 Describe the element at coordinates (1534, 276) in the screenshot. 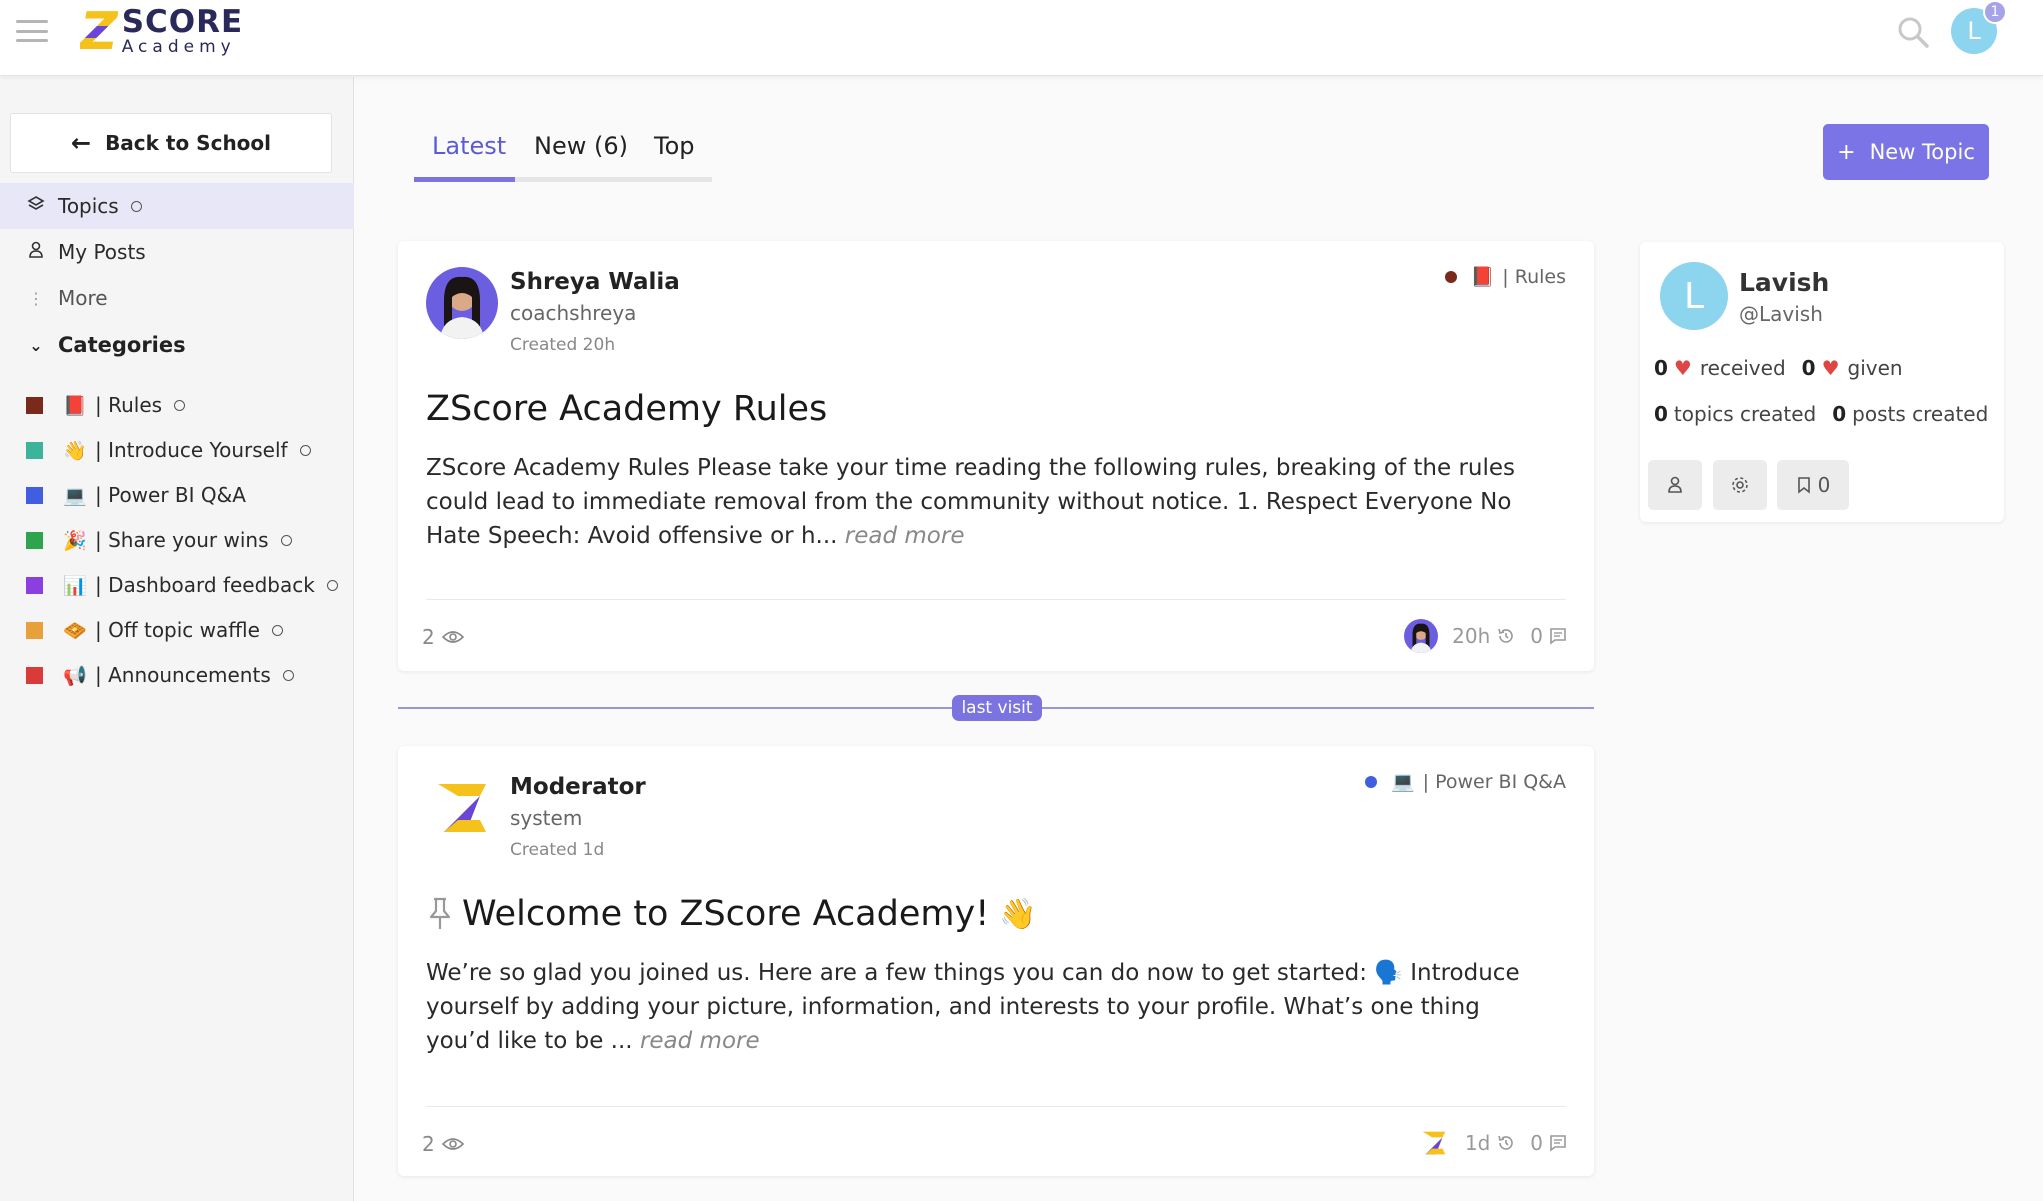

I see `category-tag-label: | Rules` at that location.